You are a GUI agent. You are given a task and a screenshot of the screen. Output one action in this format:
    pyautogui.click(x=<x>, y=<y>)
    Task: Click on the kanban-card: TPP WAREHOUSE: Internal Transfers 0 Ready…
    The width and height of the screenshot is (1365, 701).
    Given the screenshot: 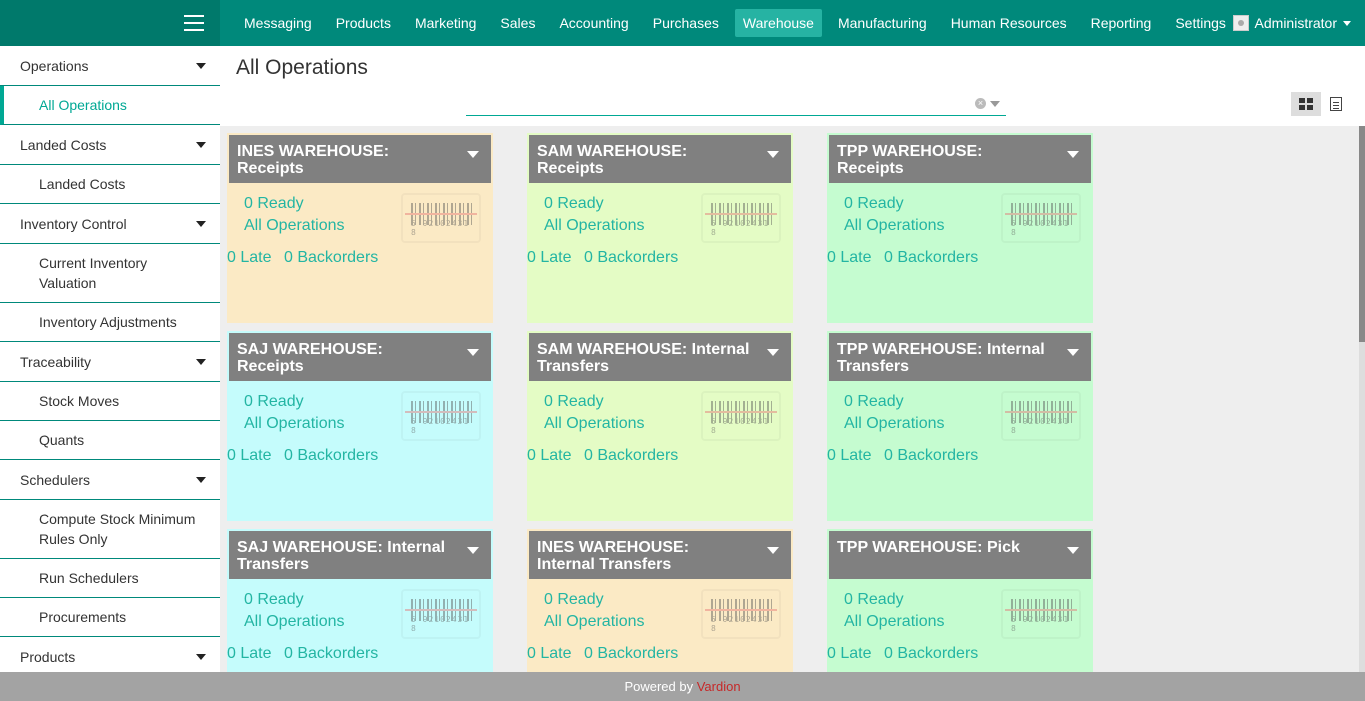 What is the action you would take?
    pyautogui.click(x=960, y=426)
    